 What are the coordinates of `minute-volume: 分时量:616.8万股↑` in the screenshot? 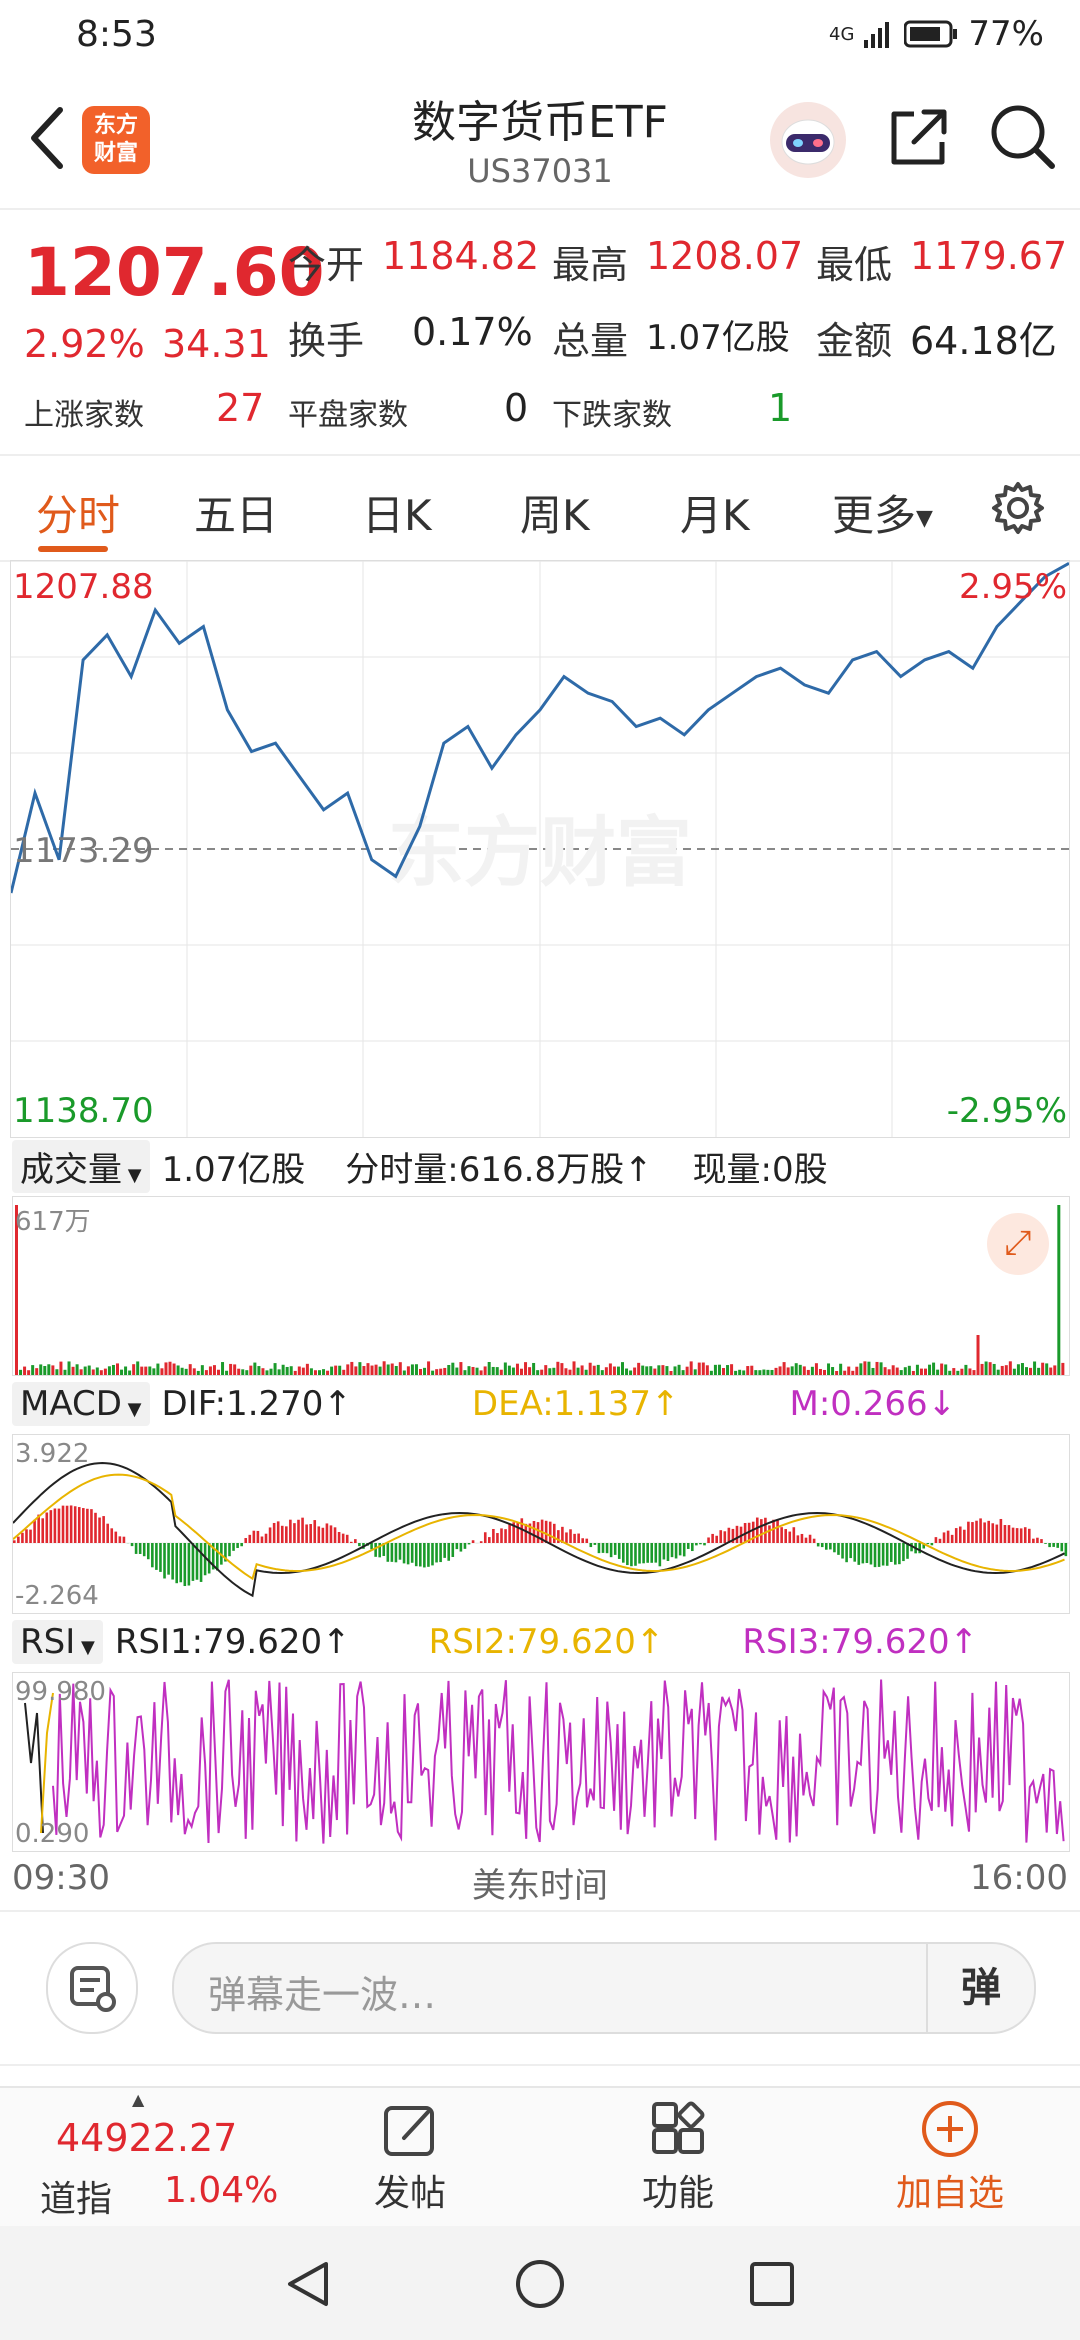 It's located at (499, 1169).